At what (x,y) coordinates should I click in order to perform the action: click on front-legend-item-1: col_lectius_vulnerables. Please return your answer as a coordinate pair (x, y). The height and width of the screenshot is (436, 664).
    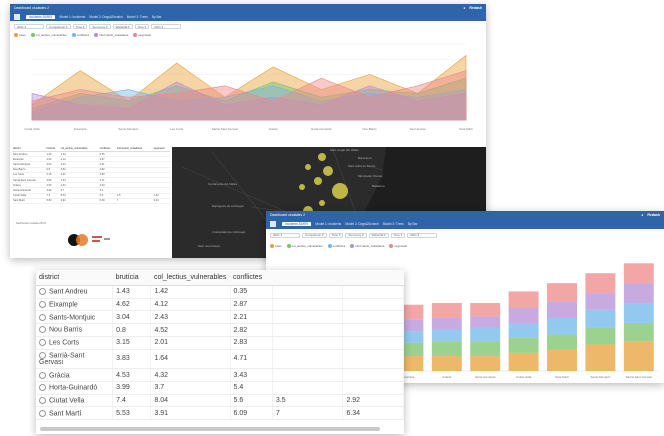
    Looking at the image, I should click on (304, 246).